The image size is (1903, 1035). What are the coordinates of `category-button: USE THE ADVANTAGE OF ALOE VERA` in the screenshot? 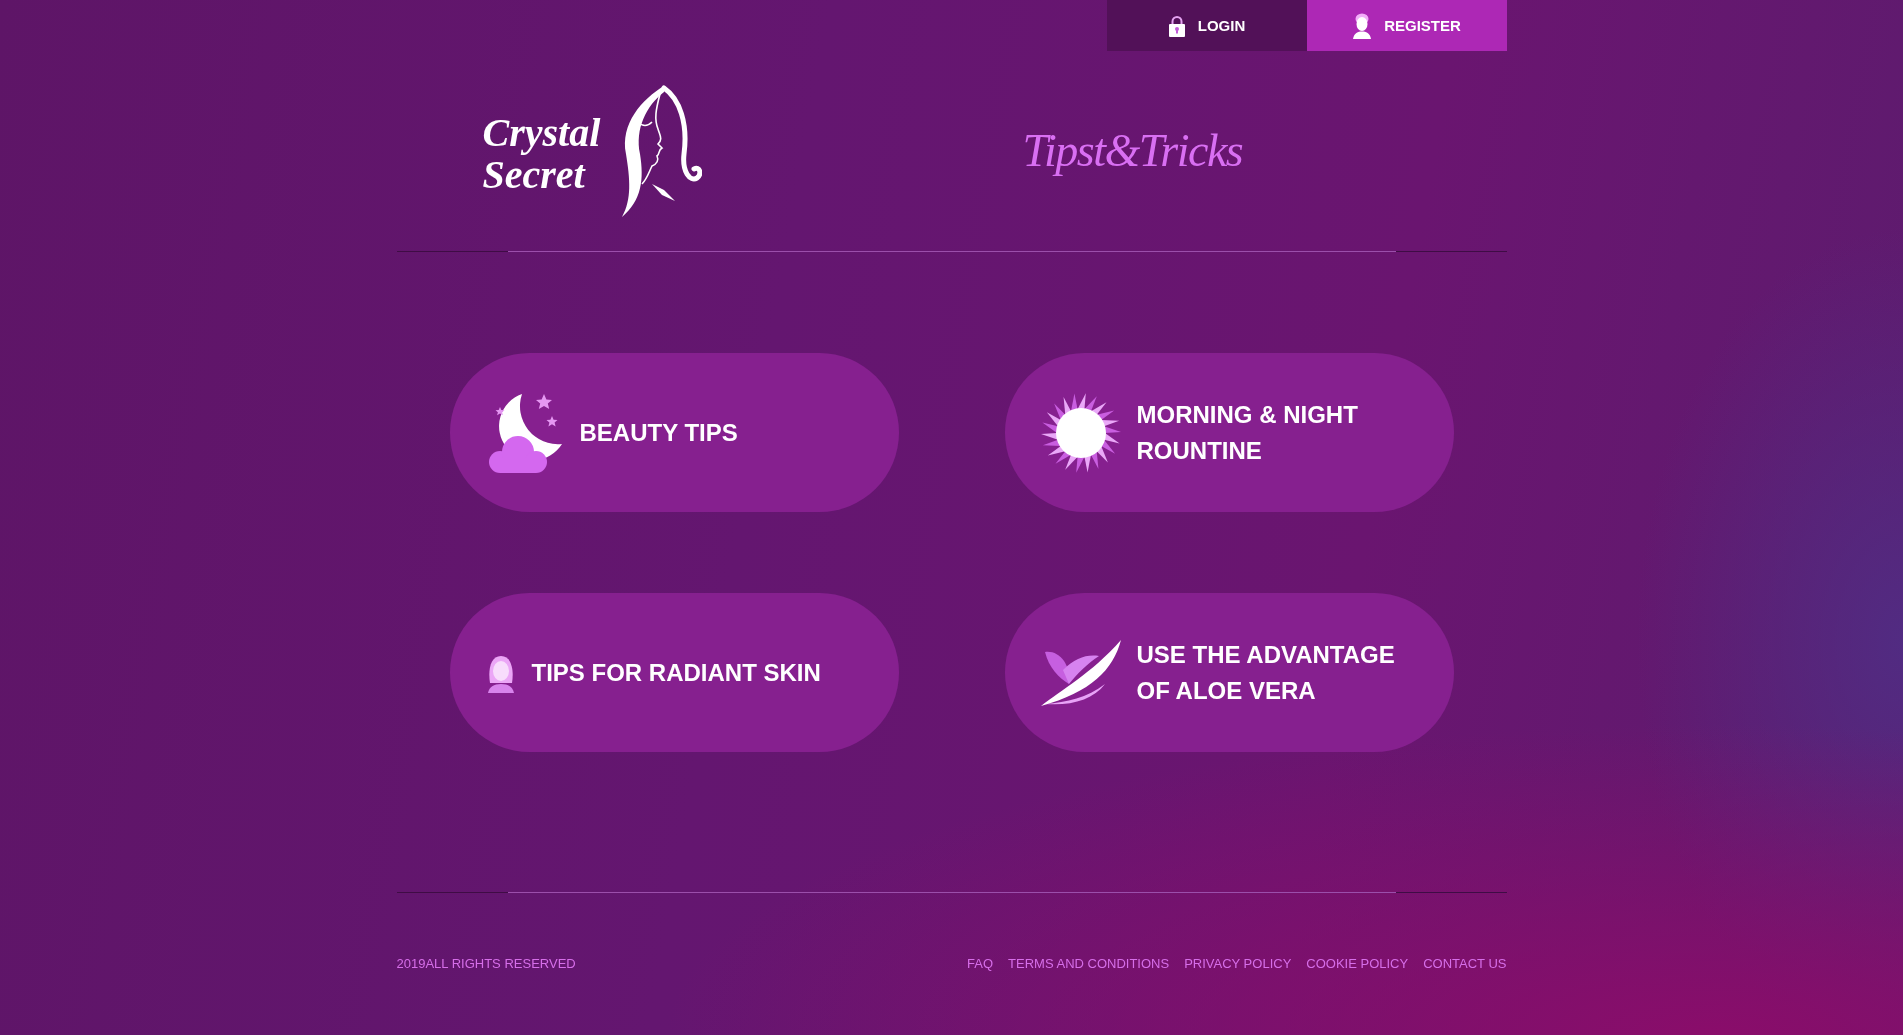 It's located at (1229, 672).